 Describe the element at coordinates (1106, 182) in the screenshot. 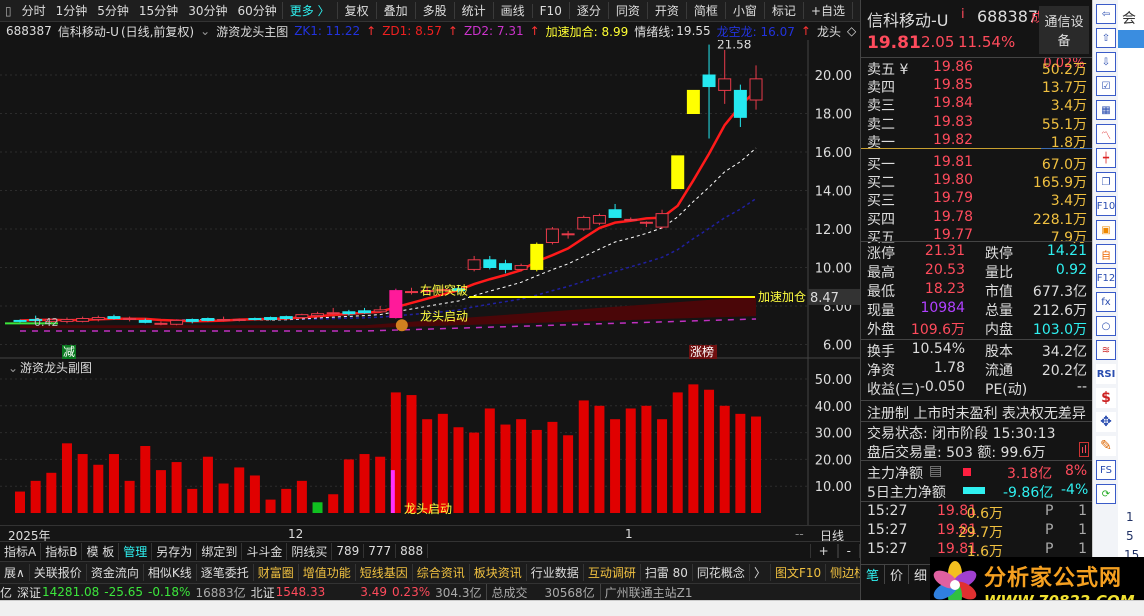

I see `windows-icon: ❐` at that location.